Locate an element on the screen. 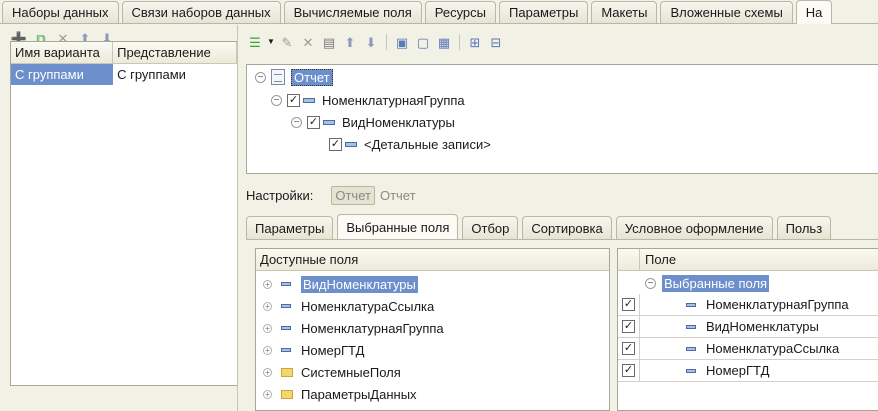 Image resolution: width=878 pixels, height=411 pixels. tab-nested-schemas: Вложенные схемы is located at coordinates (726, 12).